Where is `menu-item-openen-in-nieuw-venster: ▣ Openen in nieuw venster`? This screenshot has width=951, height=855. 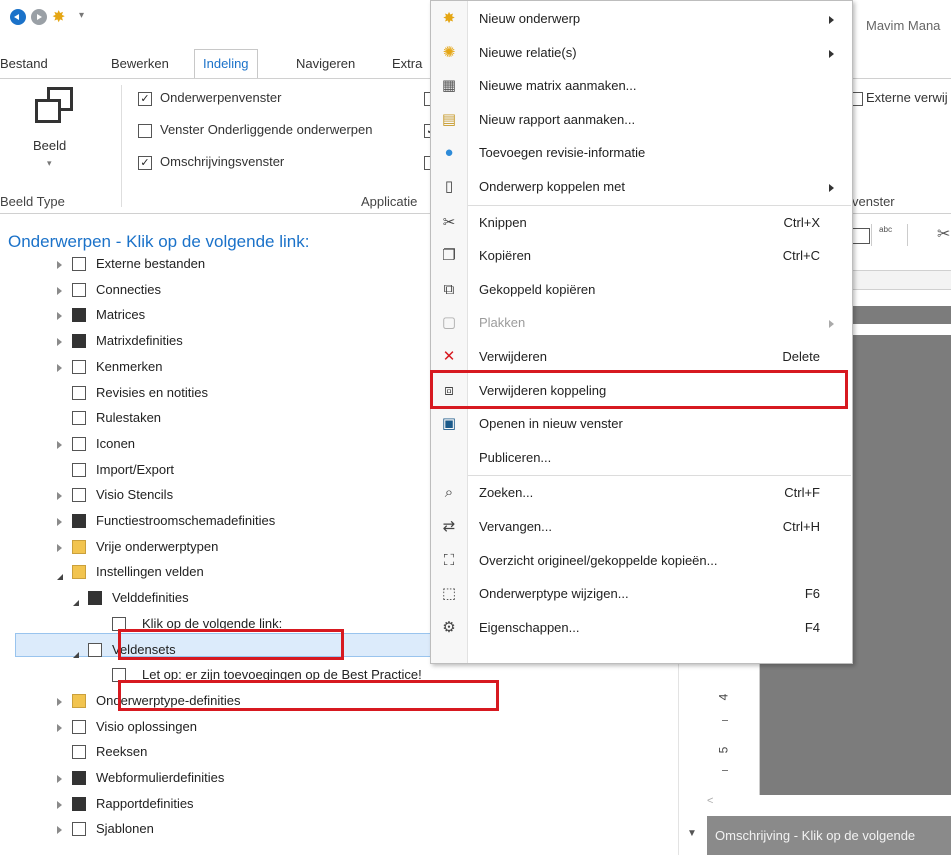 menu-item-openen-in-nieuw-venster: ▣ Openen in nieuw venster is located at coordinates (641, 424).